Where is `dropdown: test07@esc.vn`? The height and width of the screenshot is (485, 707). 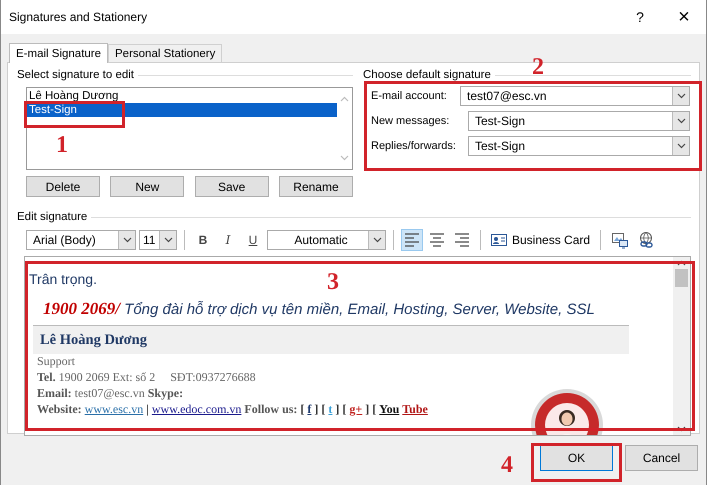
dropdown: test07@esc.vn is located at coordinates (575, 96).